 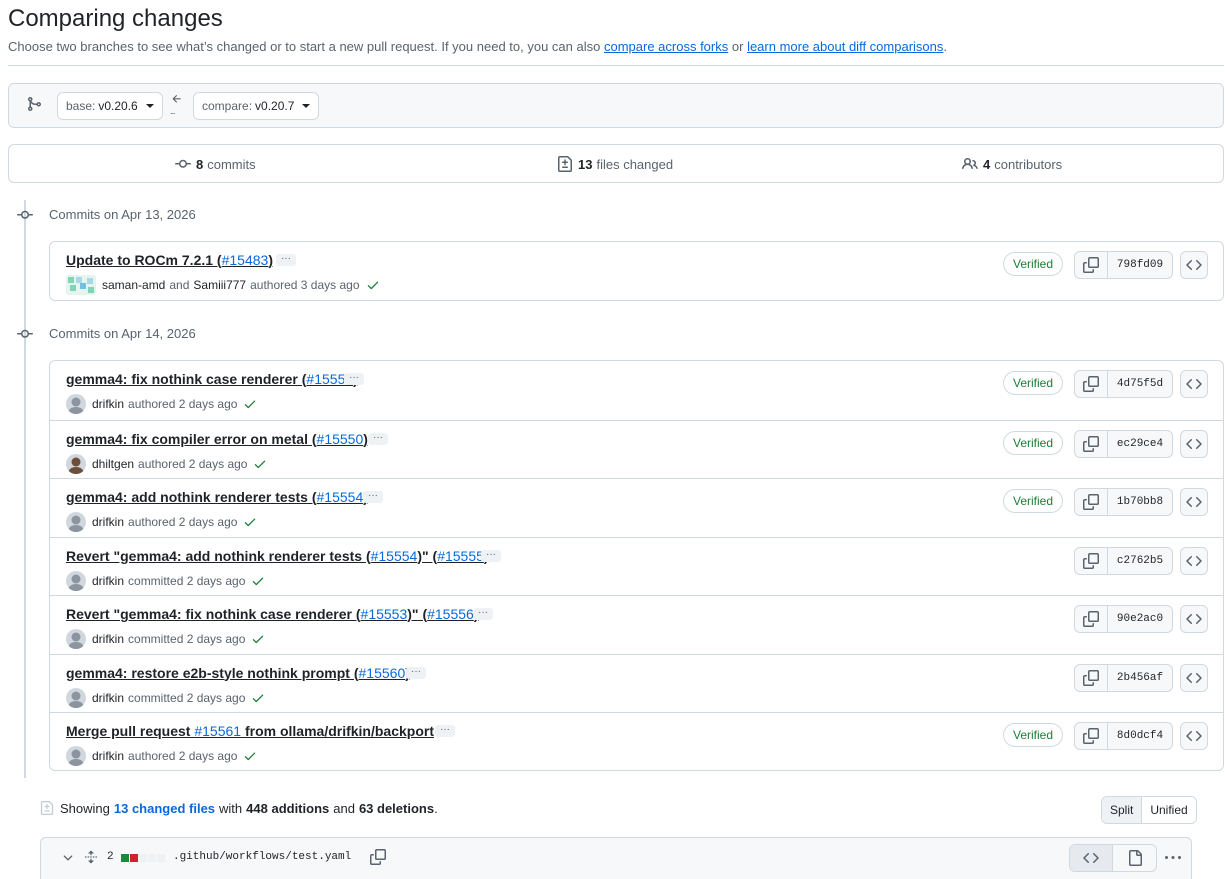 What do you see at coordinates (1168, 810) in the screenshot?
I see `unified-view-button: Unified` at bounding box center [1168, 810].